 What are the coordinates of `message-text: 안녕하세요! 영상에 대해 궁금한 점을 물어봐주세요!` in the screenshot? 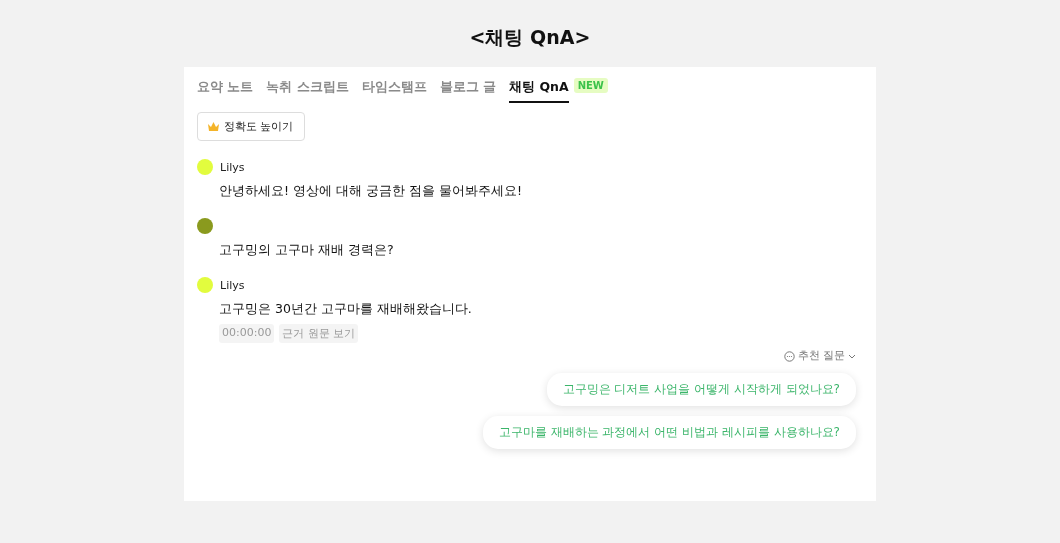 It's located at (370, 191).